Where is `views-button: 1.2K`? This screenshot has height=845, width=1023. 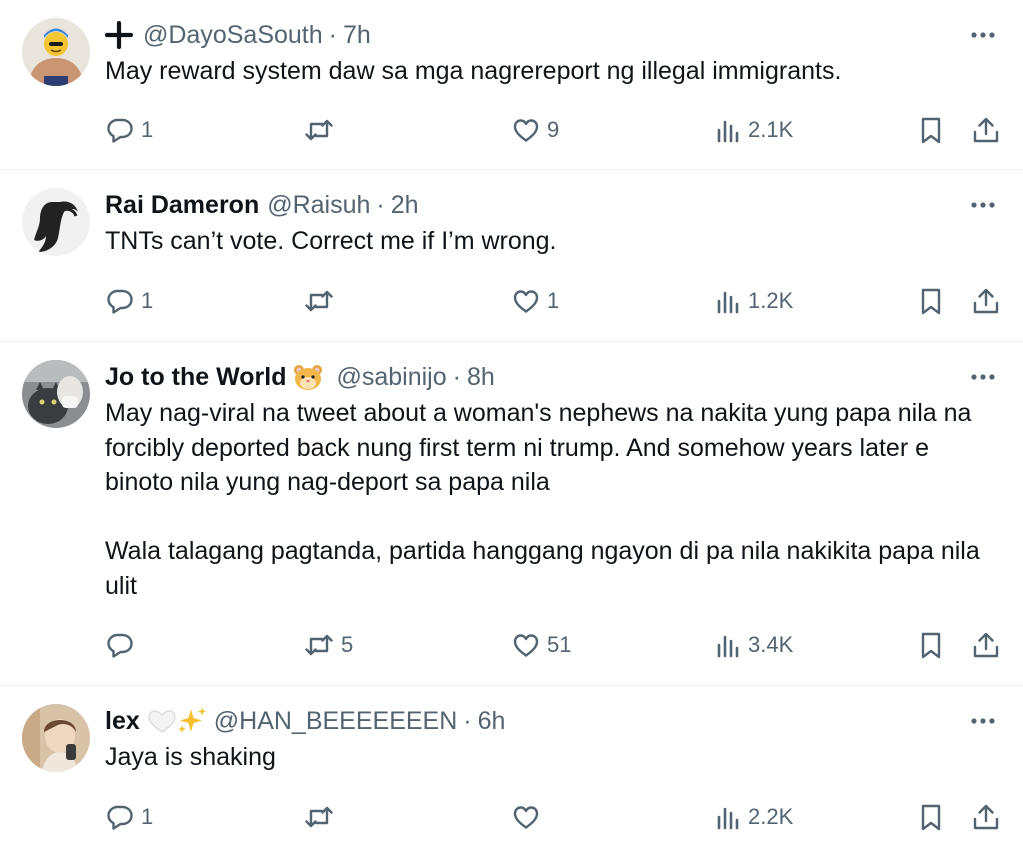 views-button: 1.2K is located at coordinates (754, 301).